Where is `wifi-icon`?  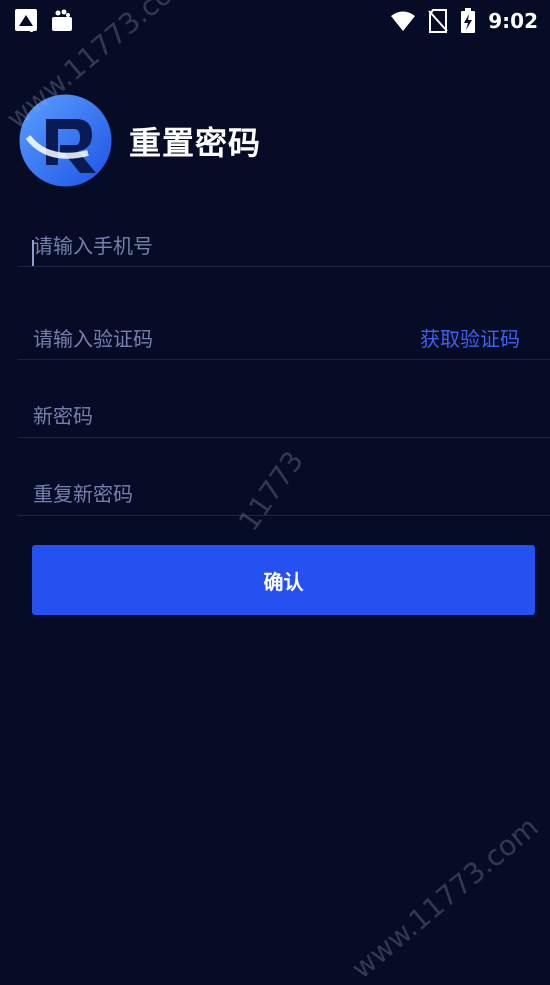
wifi-icon is located at coordinates (403, 21).